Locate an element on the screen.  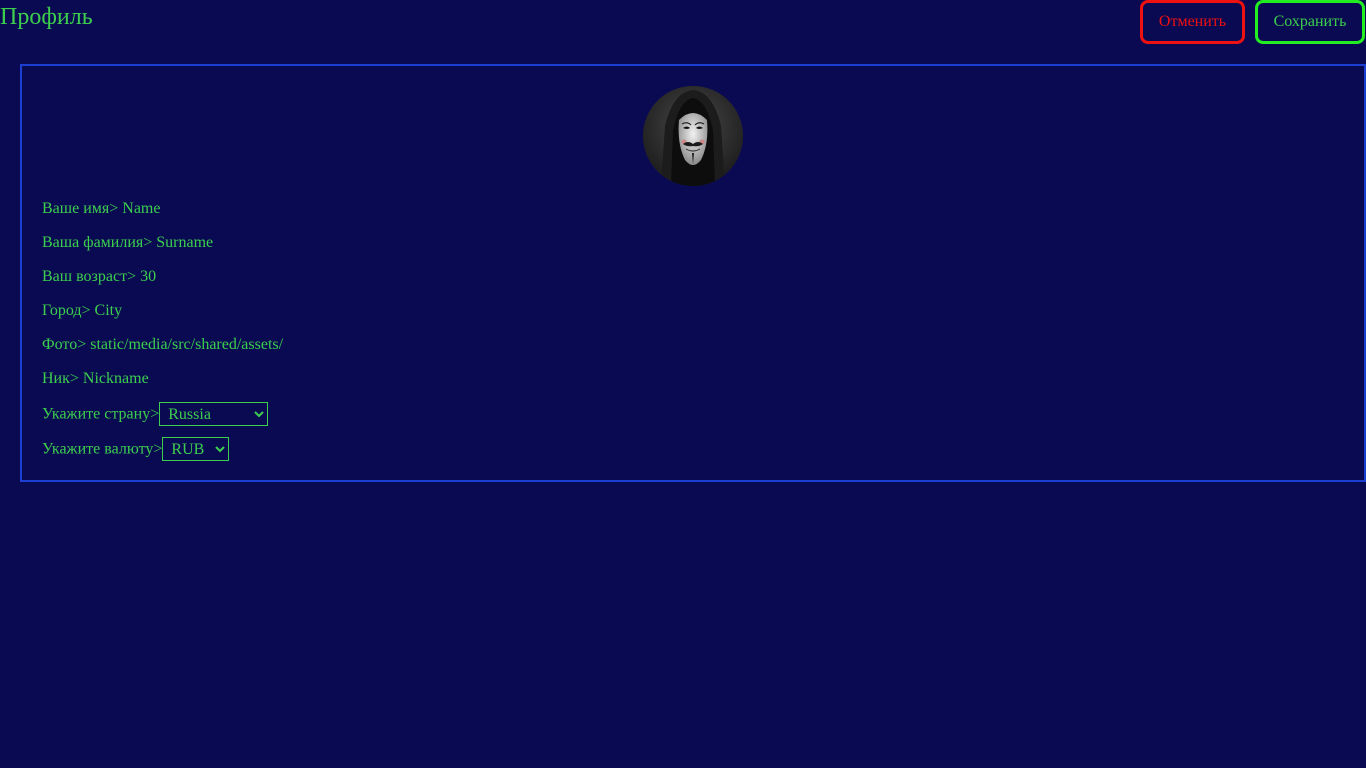
avatar is located at coordinates (693, 136).